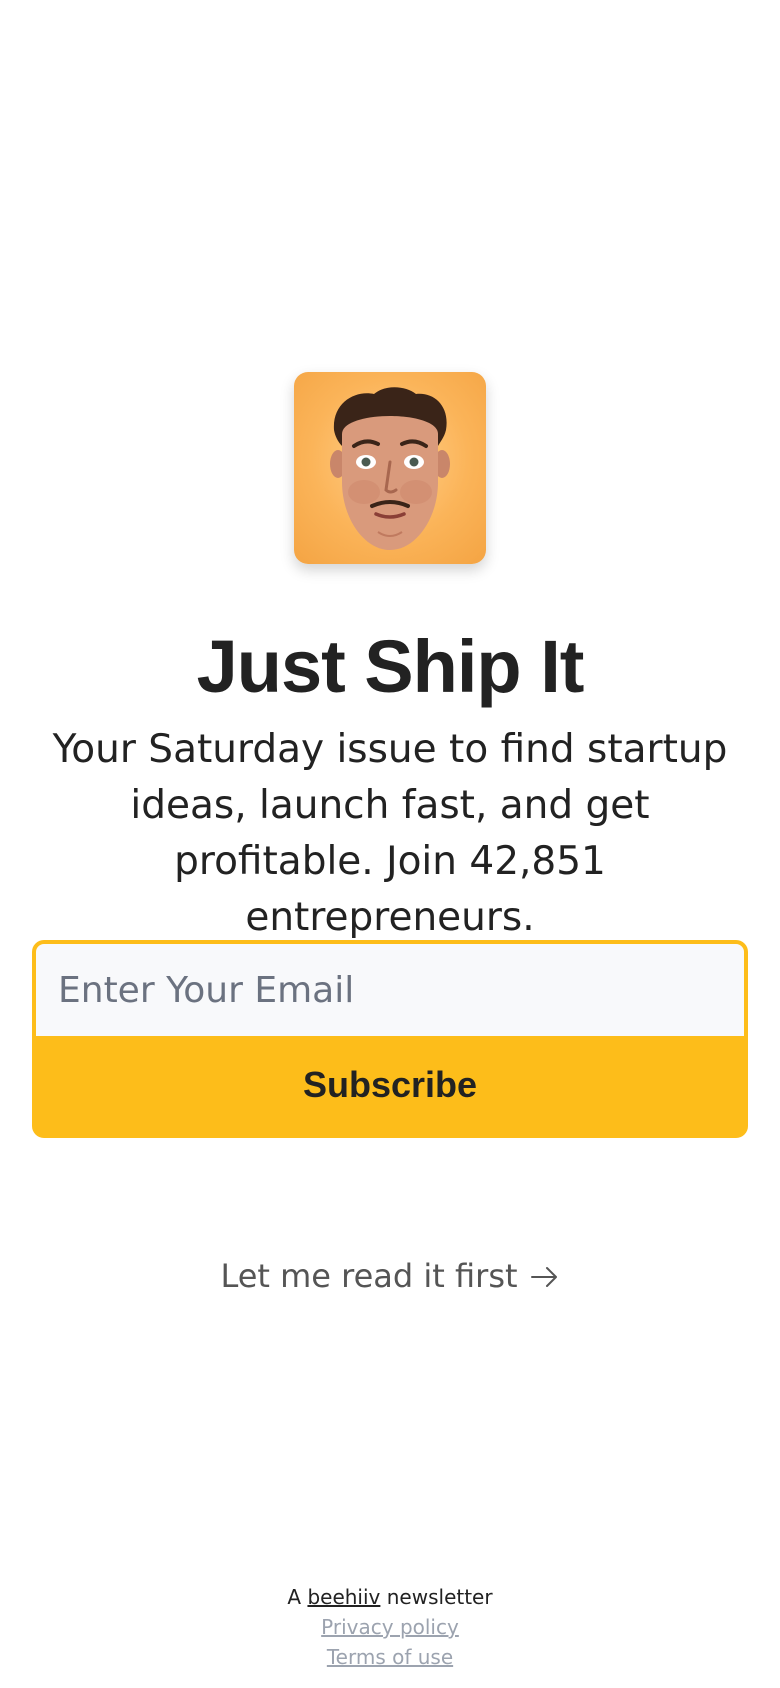  What do you see at coordinates (545, 1278) in the screenshot?
I see `arrow-right-icon` at bounding box center [545, 1278].